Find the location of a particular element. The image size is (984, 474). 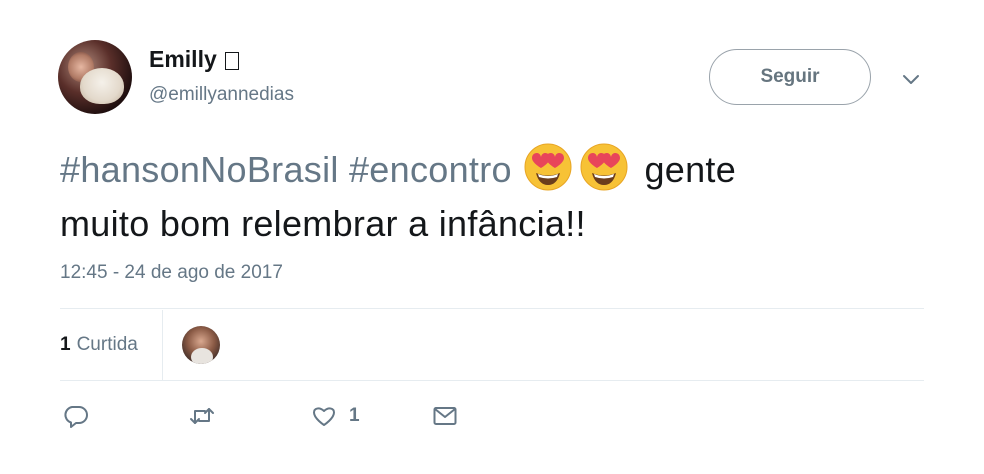

likes-stat: 1 Curtida is located at coordinates (111, 345).